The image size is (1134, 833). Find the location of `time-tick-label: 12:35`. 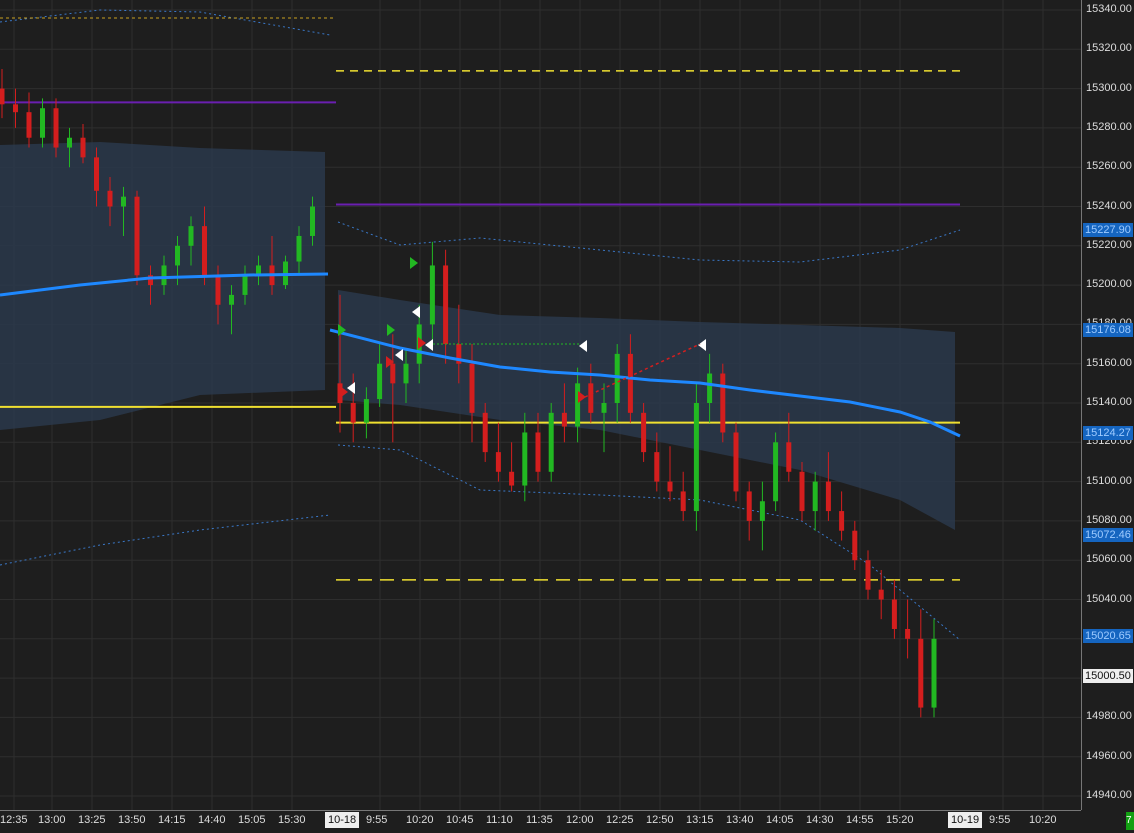

time-tick-label: 12:35 is located at coordinates (14, 820).